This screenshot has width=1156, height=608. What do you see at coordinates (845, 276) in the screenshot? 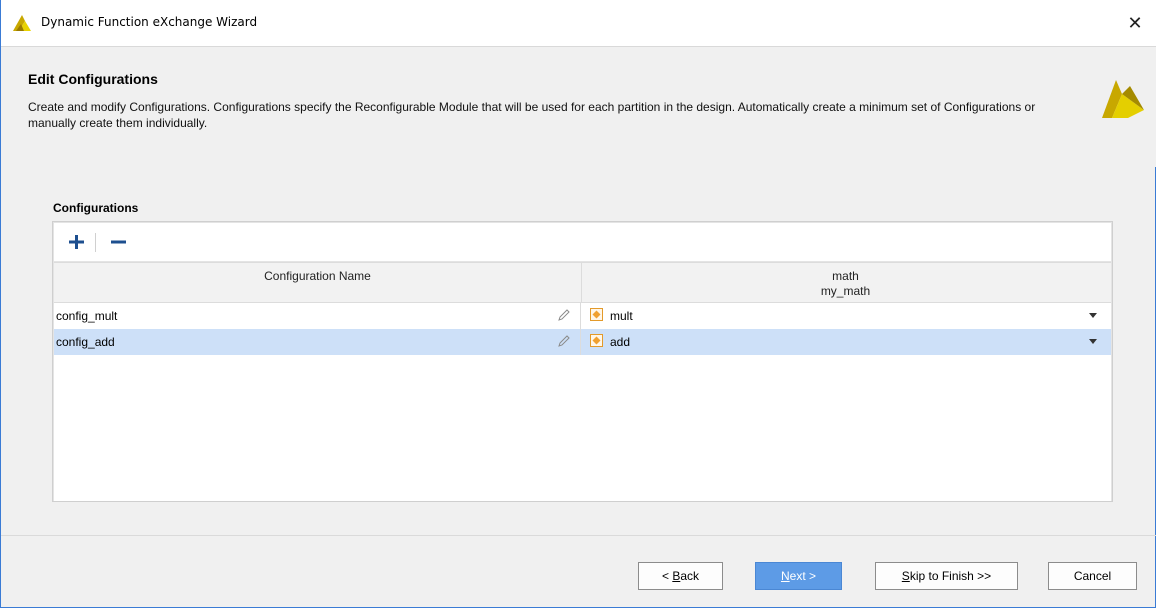
I see `column-header-label: math` at bounding box center [845, 276].